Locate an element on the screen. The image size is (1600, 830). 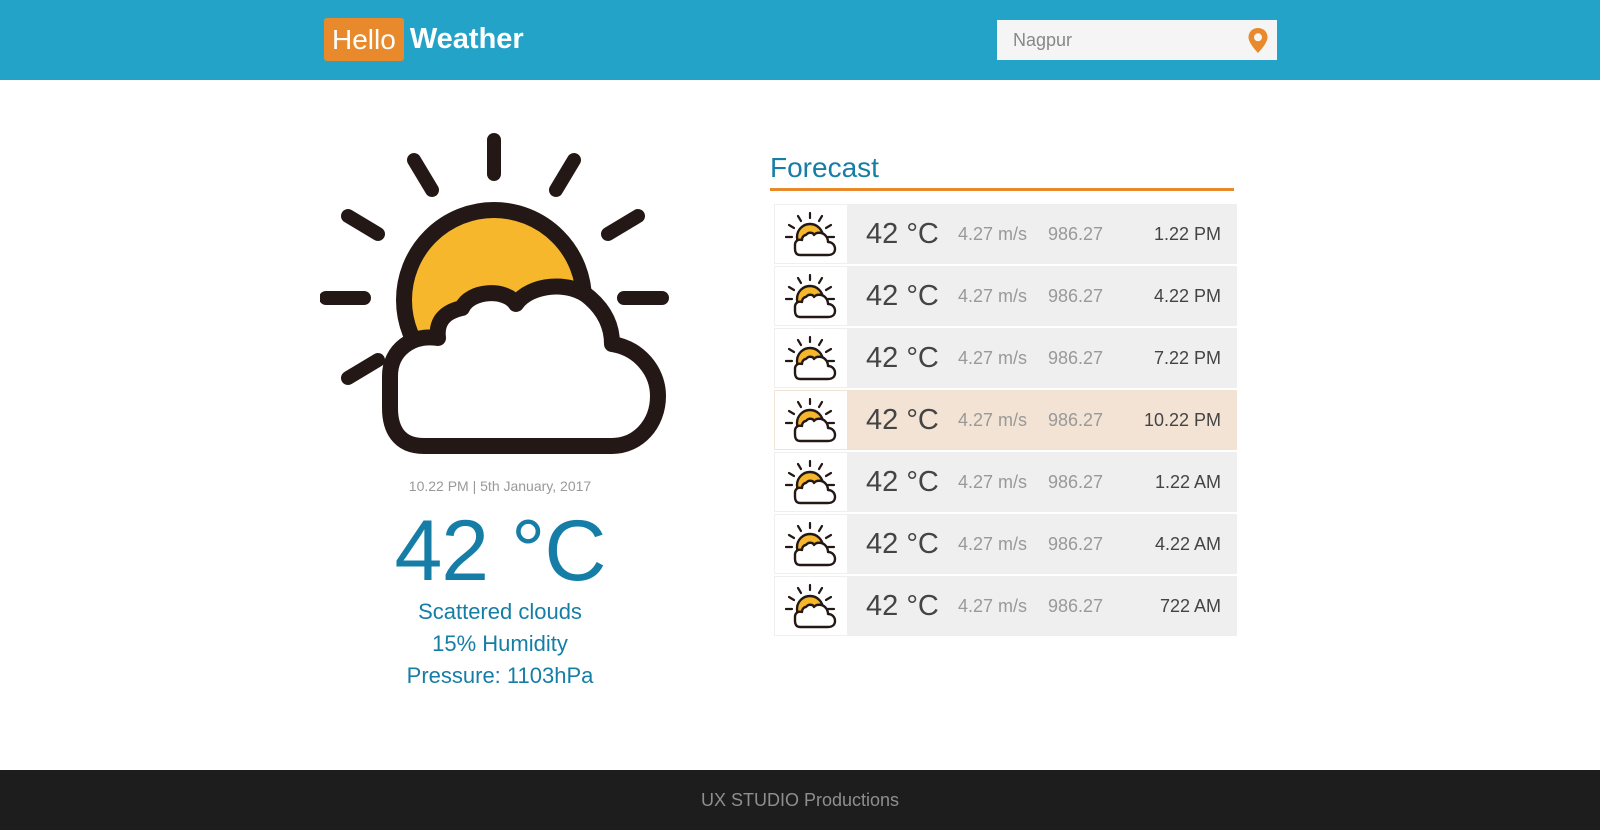
forecast-row: 42 °C 4.27 m/s 986.27 1.22 PM is located at coordinates (1005, 234).